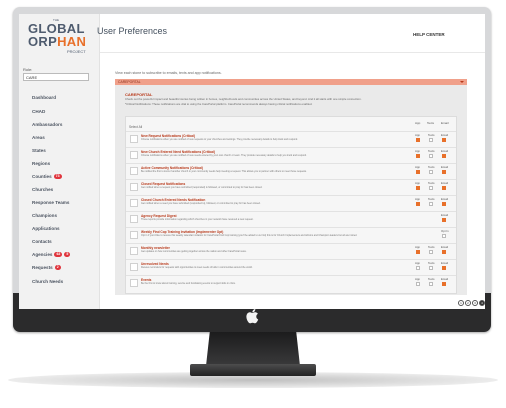 This screenshot has height=408, width=506. I want to click on apple-logo-icon, so click(252, 316).